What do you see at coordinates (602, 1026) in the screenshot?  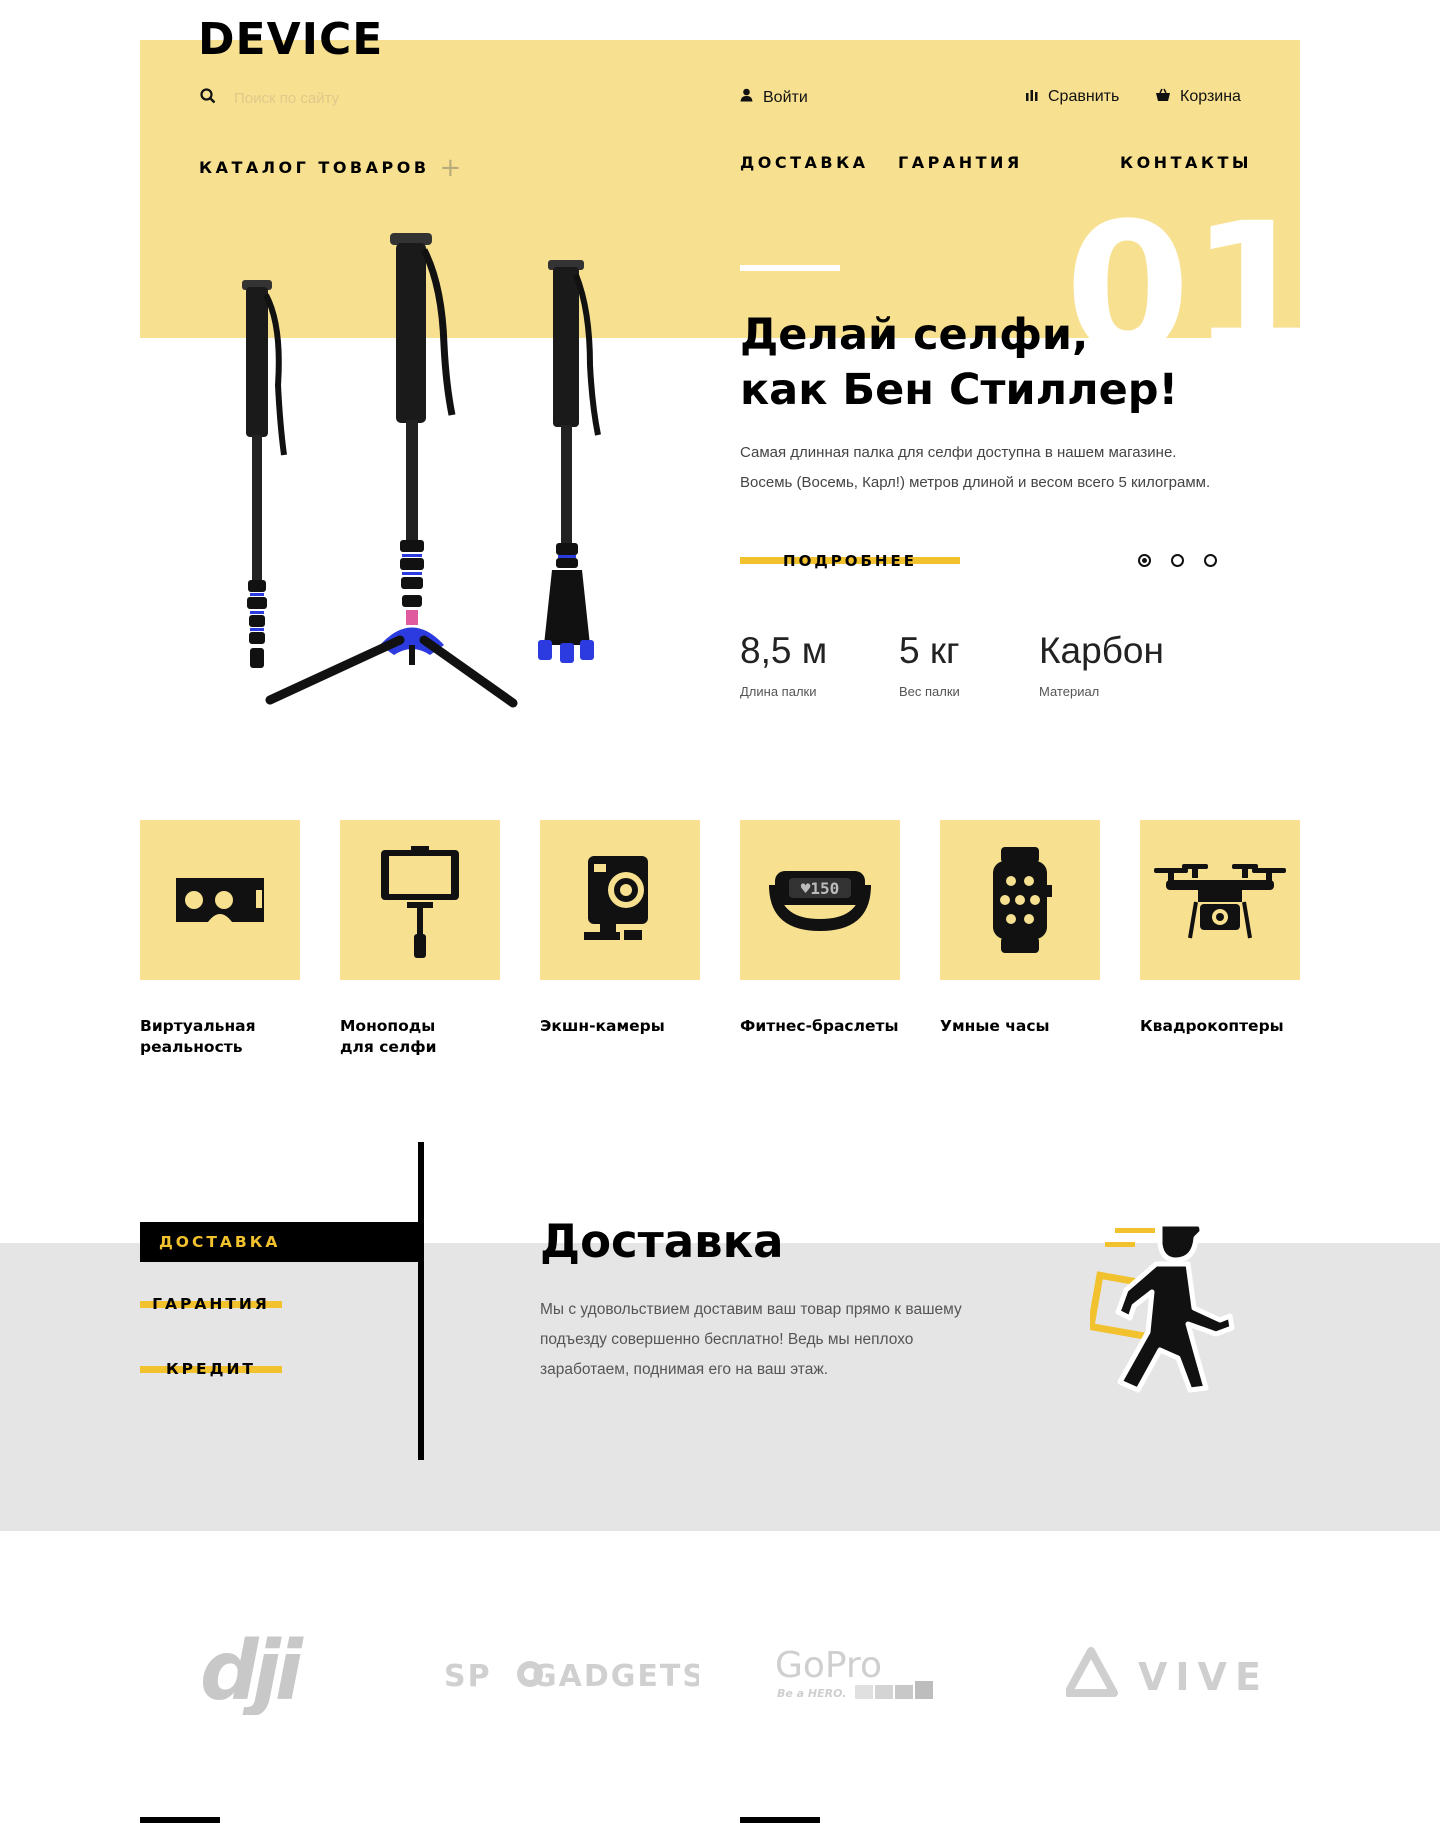 I see `category-name: Экшн-камеры` at bounding box center [602, 1026].